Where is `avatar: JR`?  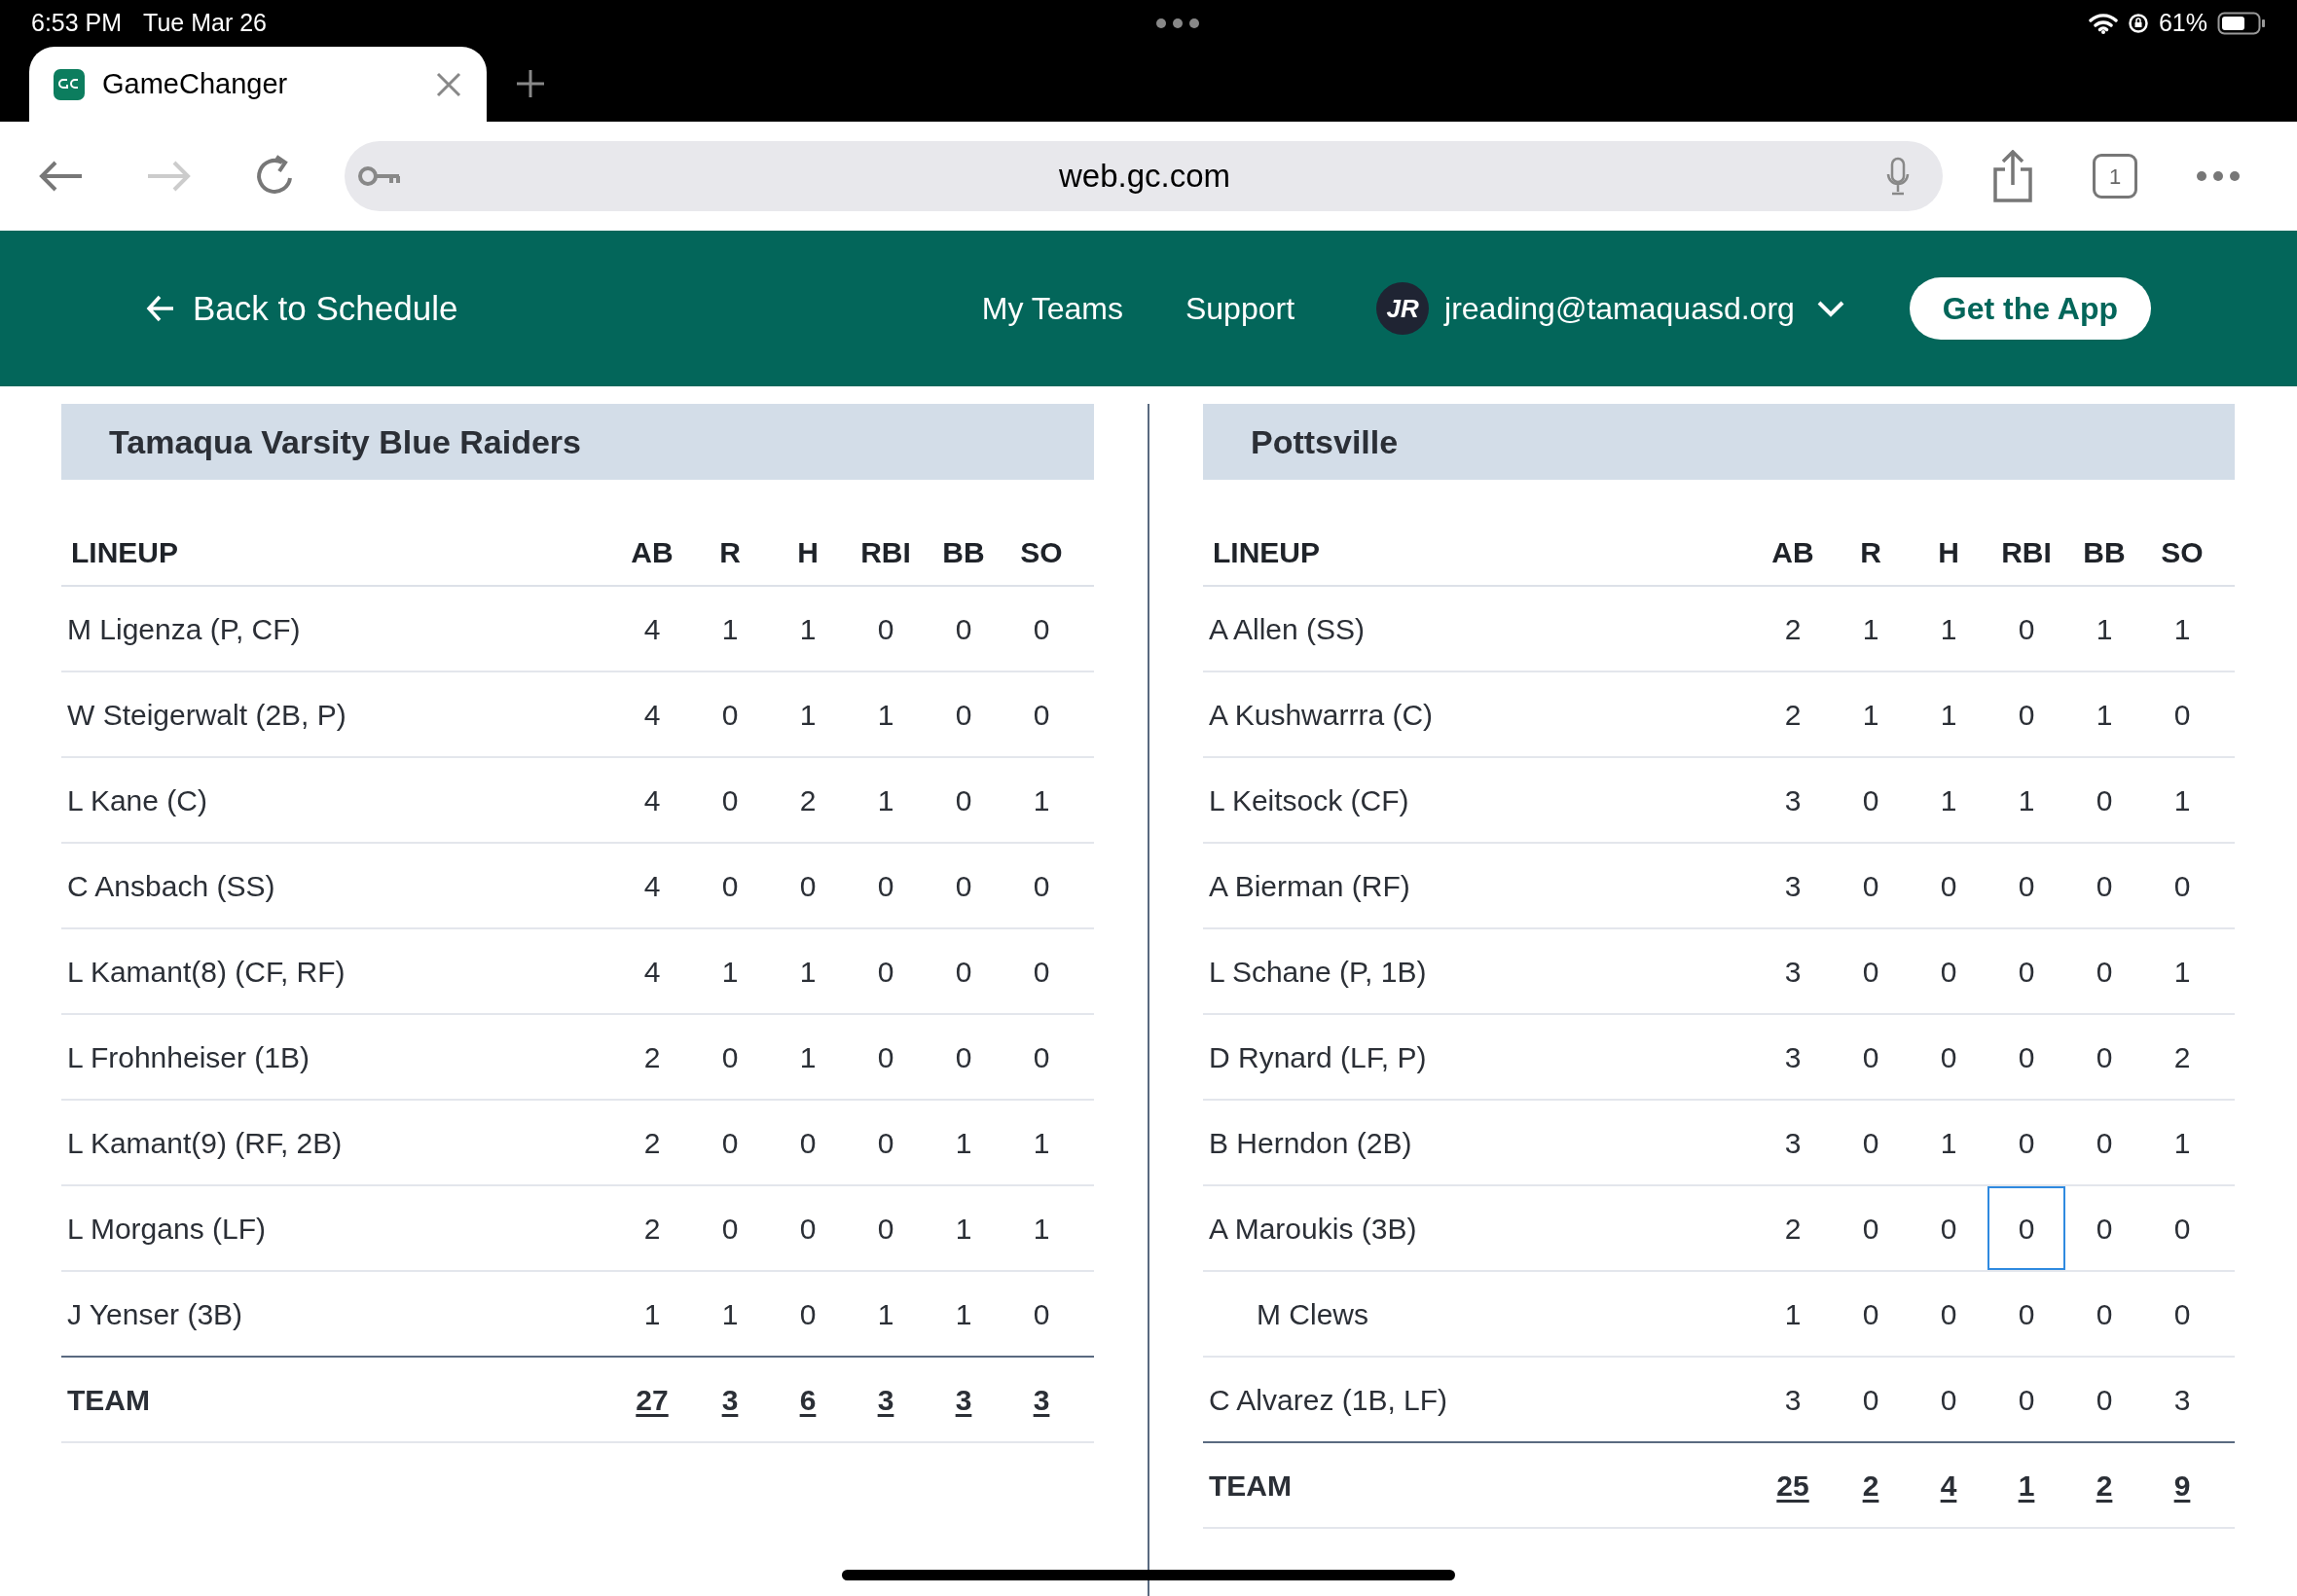
avatar: JR is located at coordinates (1403, 309).